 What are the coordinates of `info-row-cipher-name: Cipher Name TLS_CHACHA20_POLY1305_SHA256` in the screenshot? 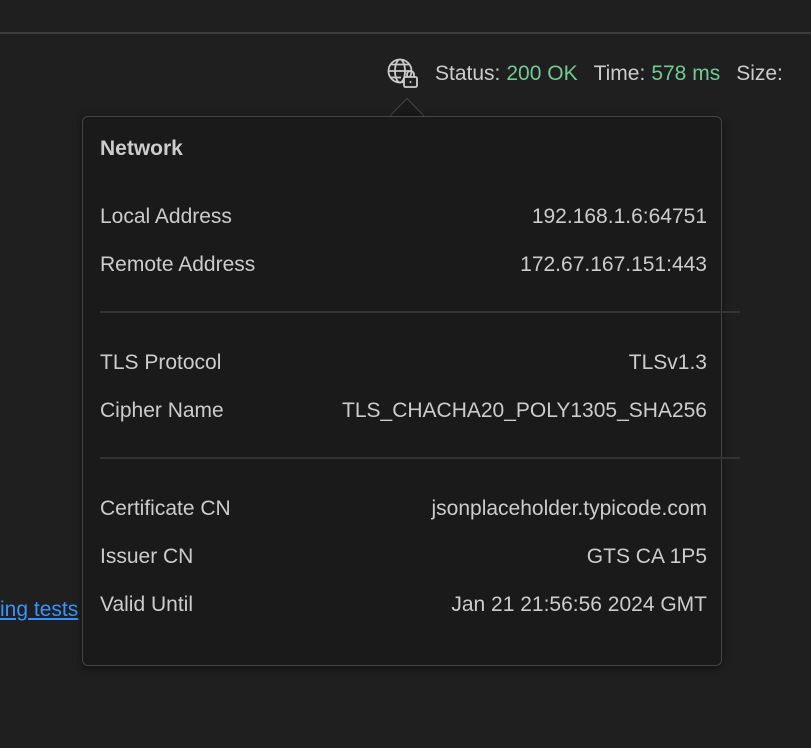 It's located at (403, 411).